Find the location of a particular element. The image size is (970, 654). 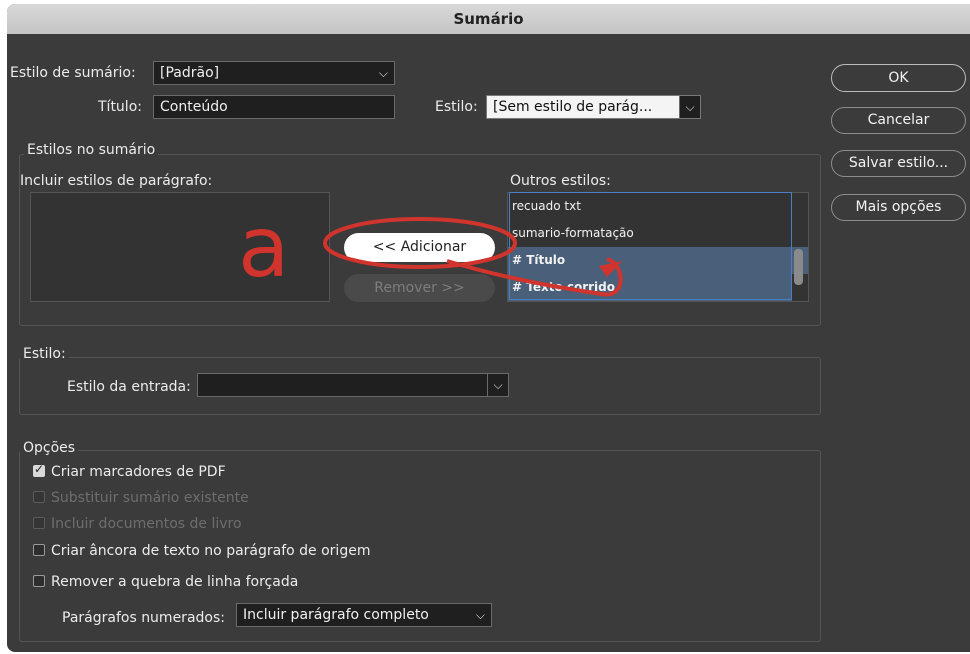

annotation-arrow-overlay is located at coordinates (473, 257).